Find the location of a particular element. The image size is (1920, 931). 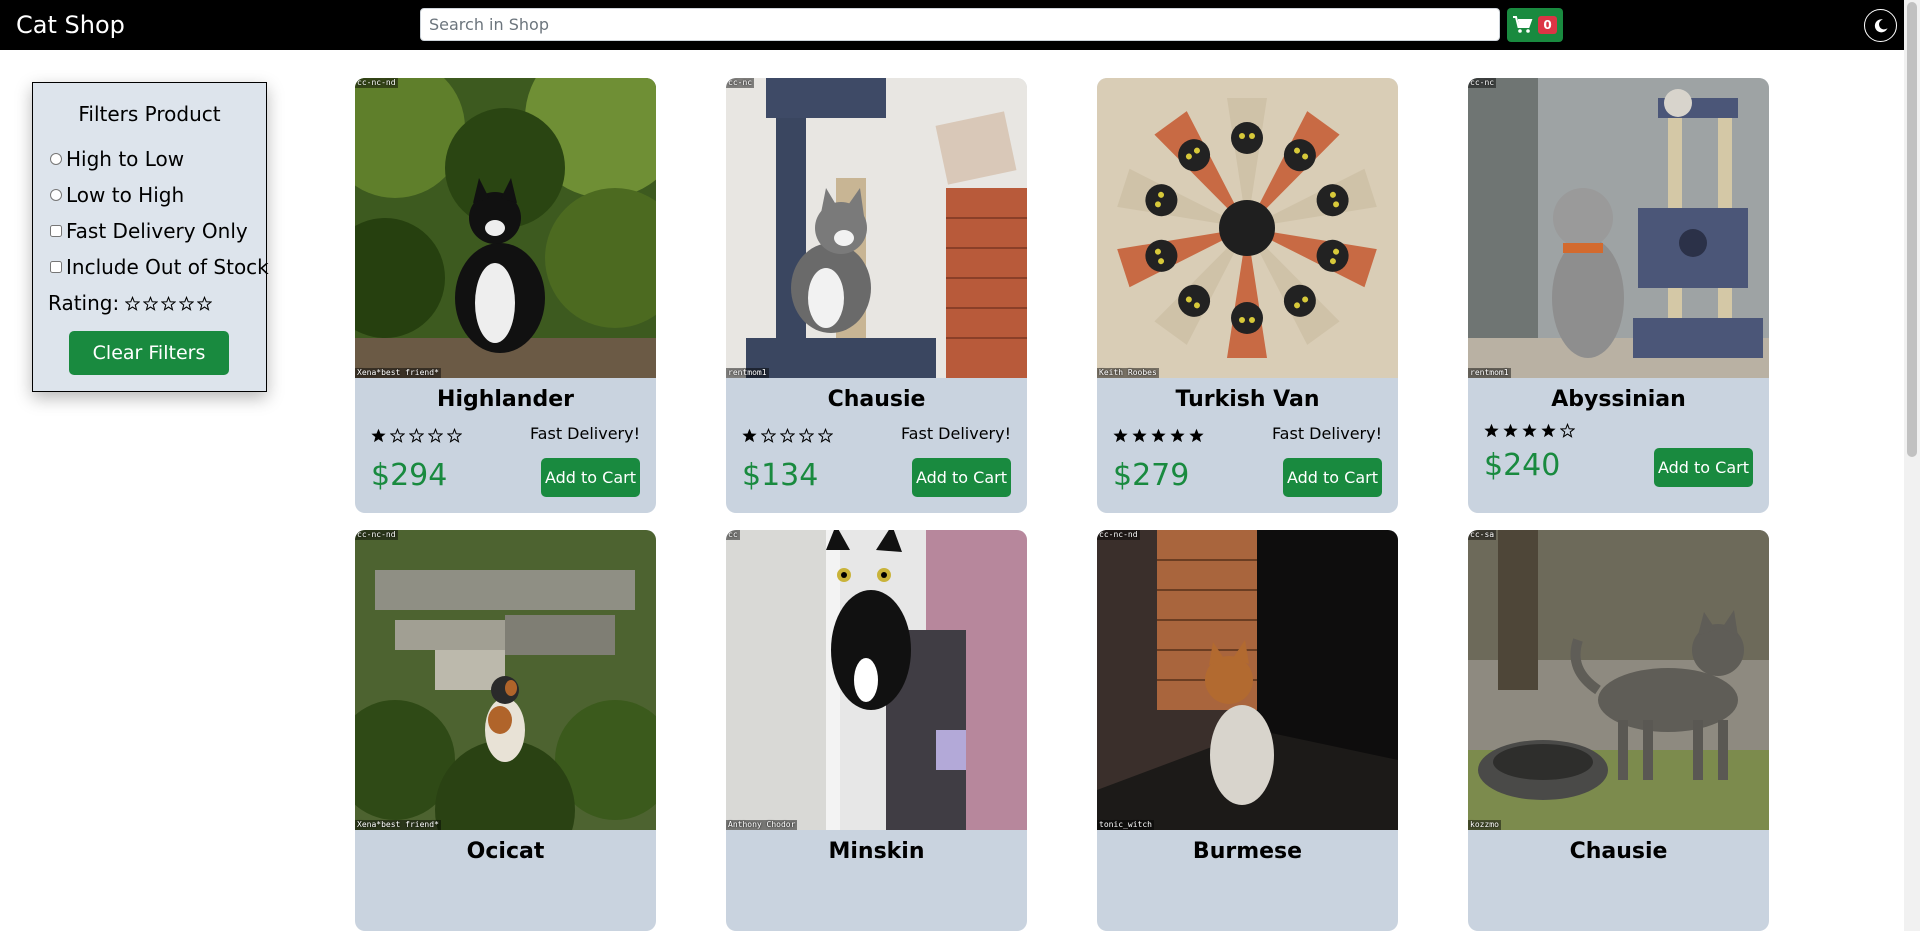

product-image: cc-sa kozzmo is located at coordinates (1618, 680).